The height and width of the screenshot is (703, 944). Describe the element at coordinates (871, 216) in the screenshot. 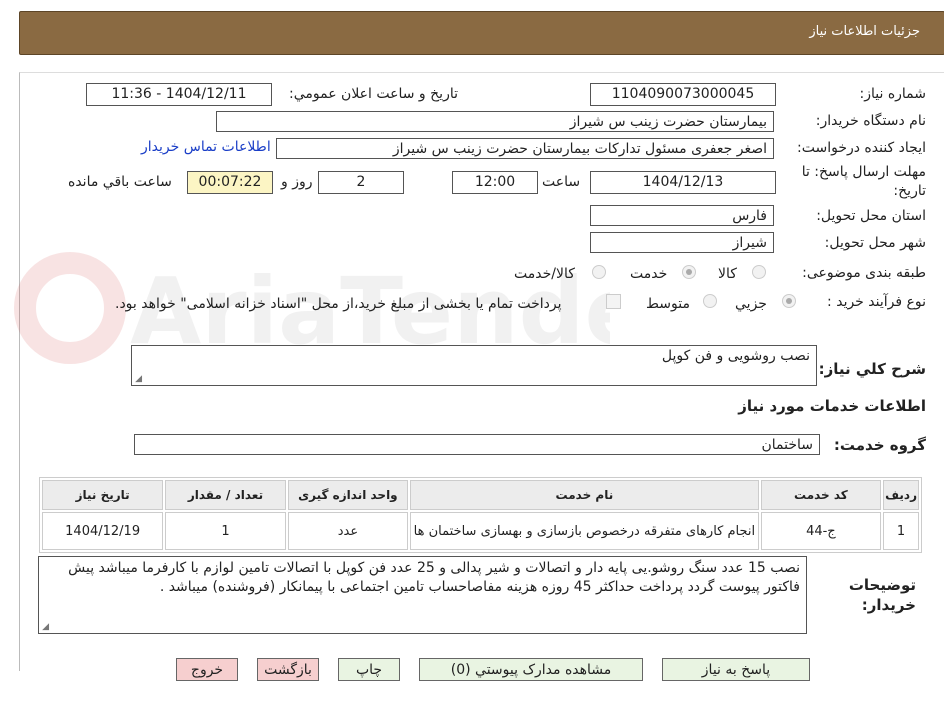

I see `province-label: استان محل تحویل:` at that location.